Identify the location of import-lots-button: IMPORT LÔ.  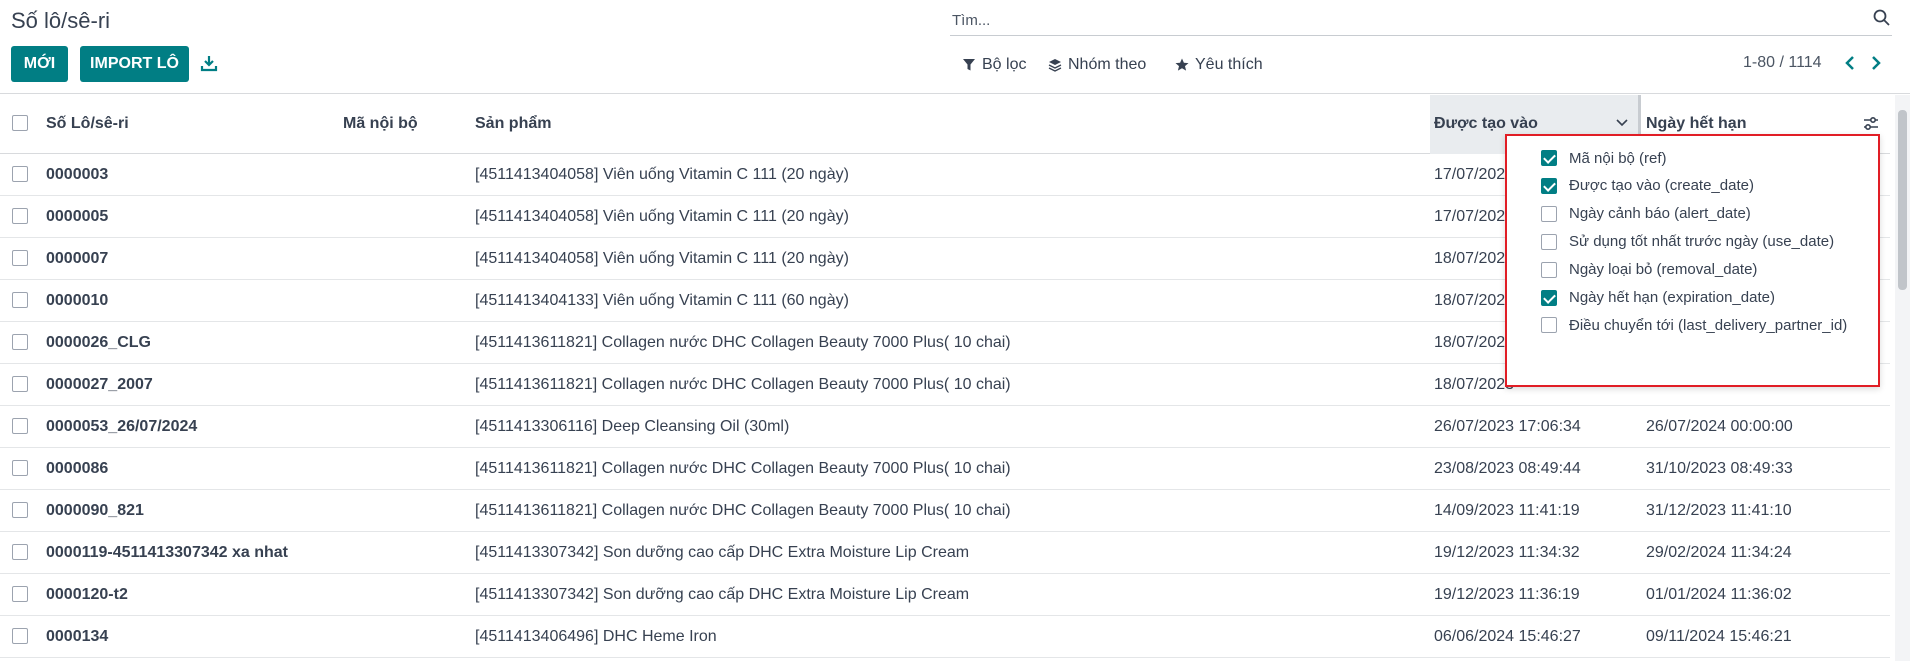
(134, 64).